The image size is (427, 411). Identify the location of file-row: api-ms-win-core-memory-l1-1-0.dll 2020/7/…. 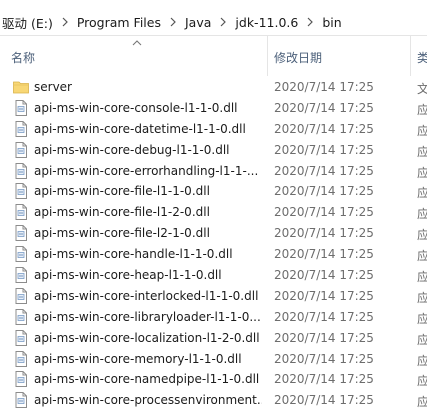
(213, 359).